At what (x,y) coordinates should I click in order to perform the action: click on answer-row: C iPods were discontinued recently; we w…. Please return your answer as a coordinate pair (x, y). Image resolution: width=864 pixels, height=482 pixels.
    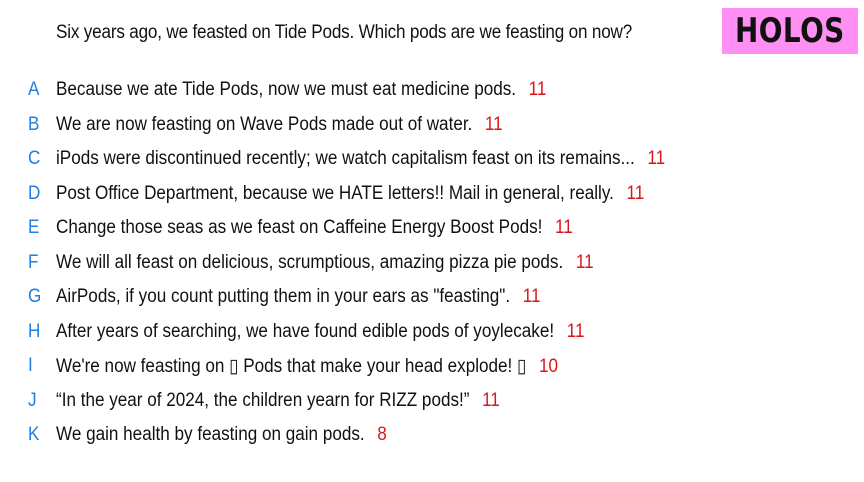
    Looking at the image, I should click on (380, 159).